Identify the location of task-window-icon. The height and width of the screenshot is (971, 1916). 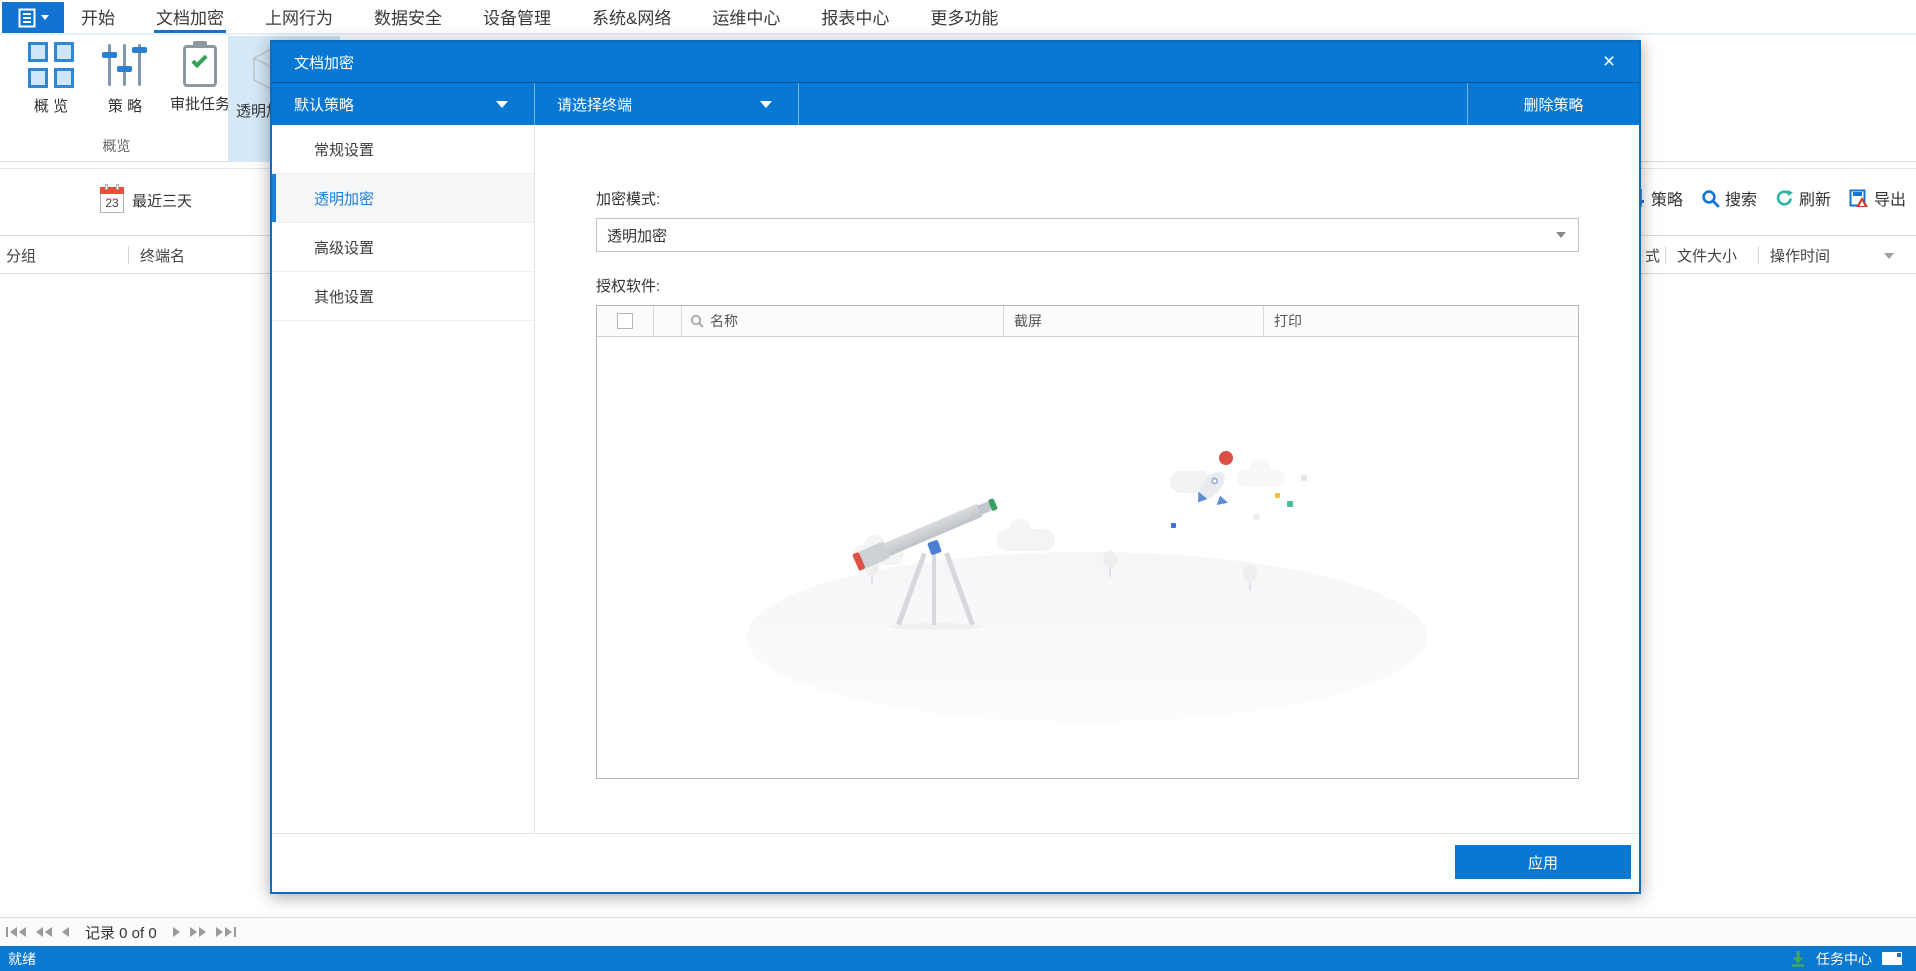
(1892, 958).